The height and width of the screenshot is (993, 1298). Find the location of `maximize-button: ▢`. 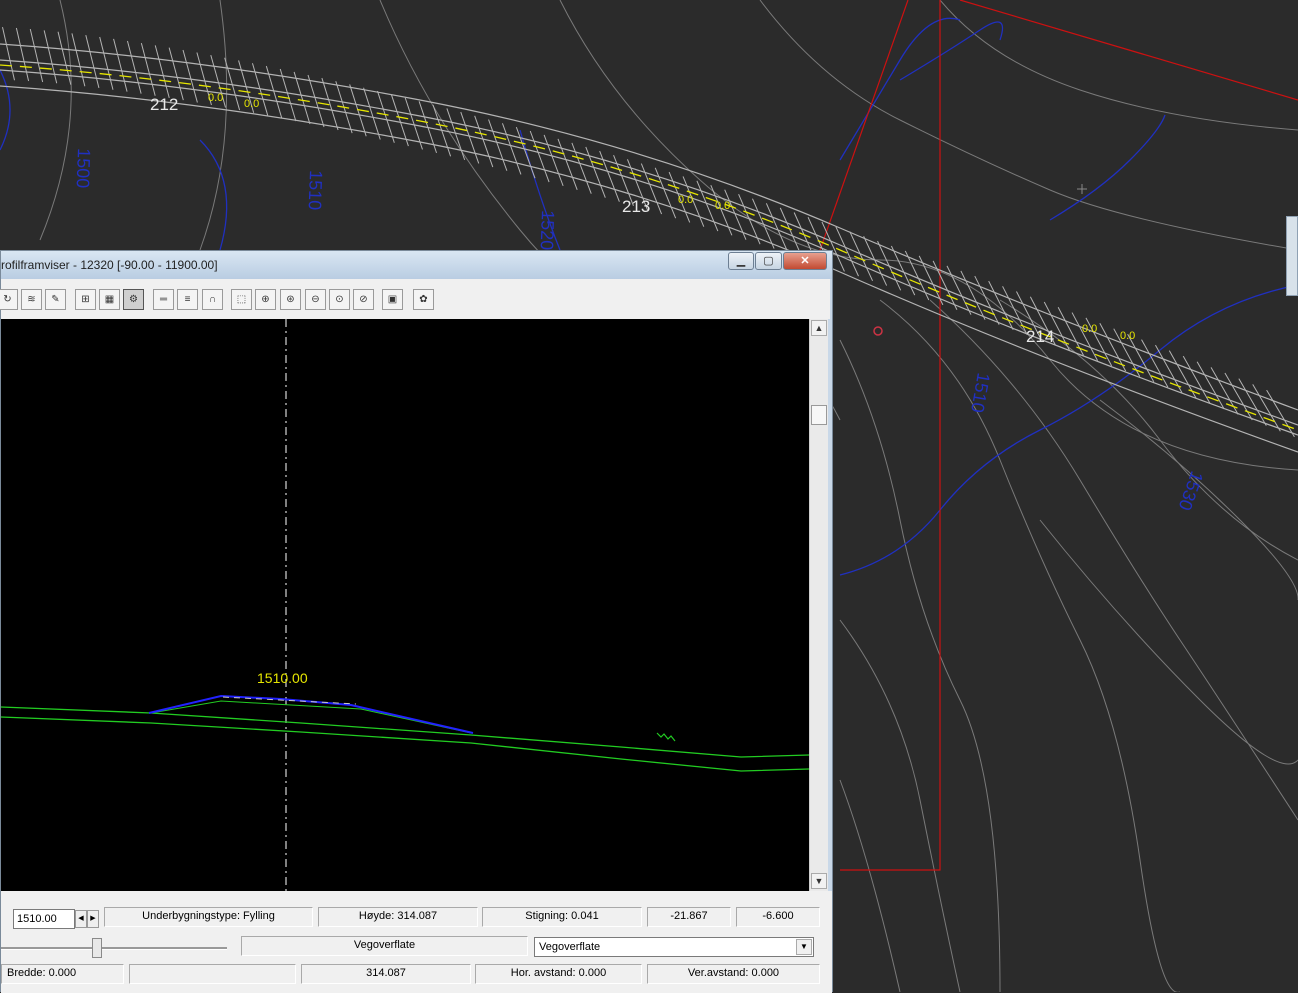

maximize-button: ▢ is located at coordinates (768, 261).